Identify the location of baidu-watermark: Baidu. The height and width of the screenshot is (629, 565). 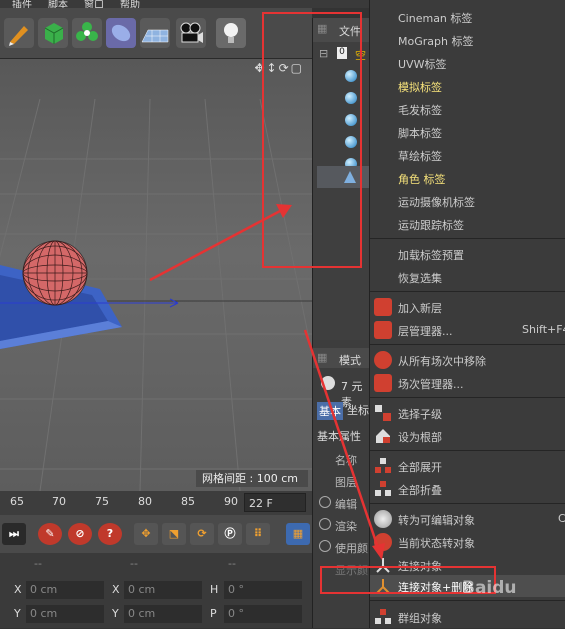
(489, 588).